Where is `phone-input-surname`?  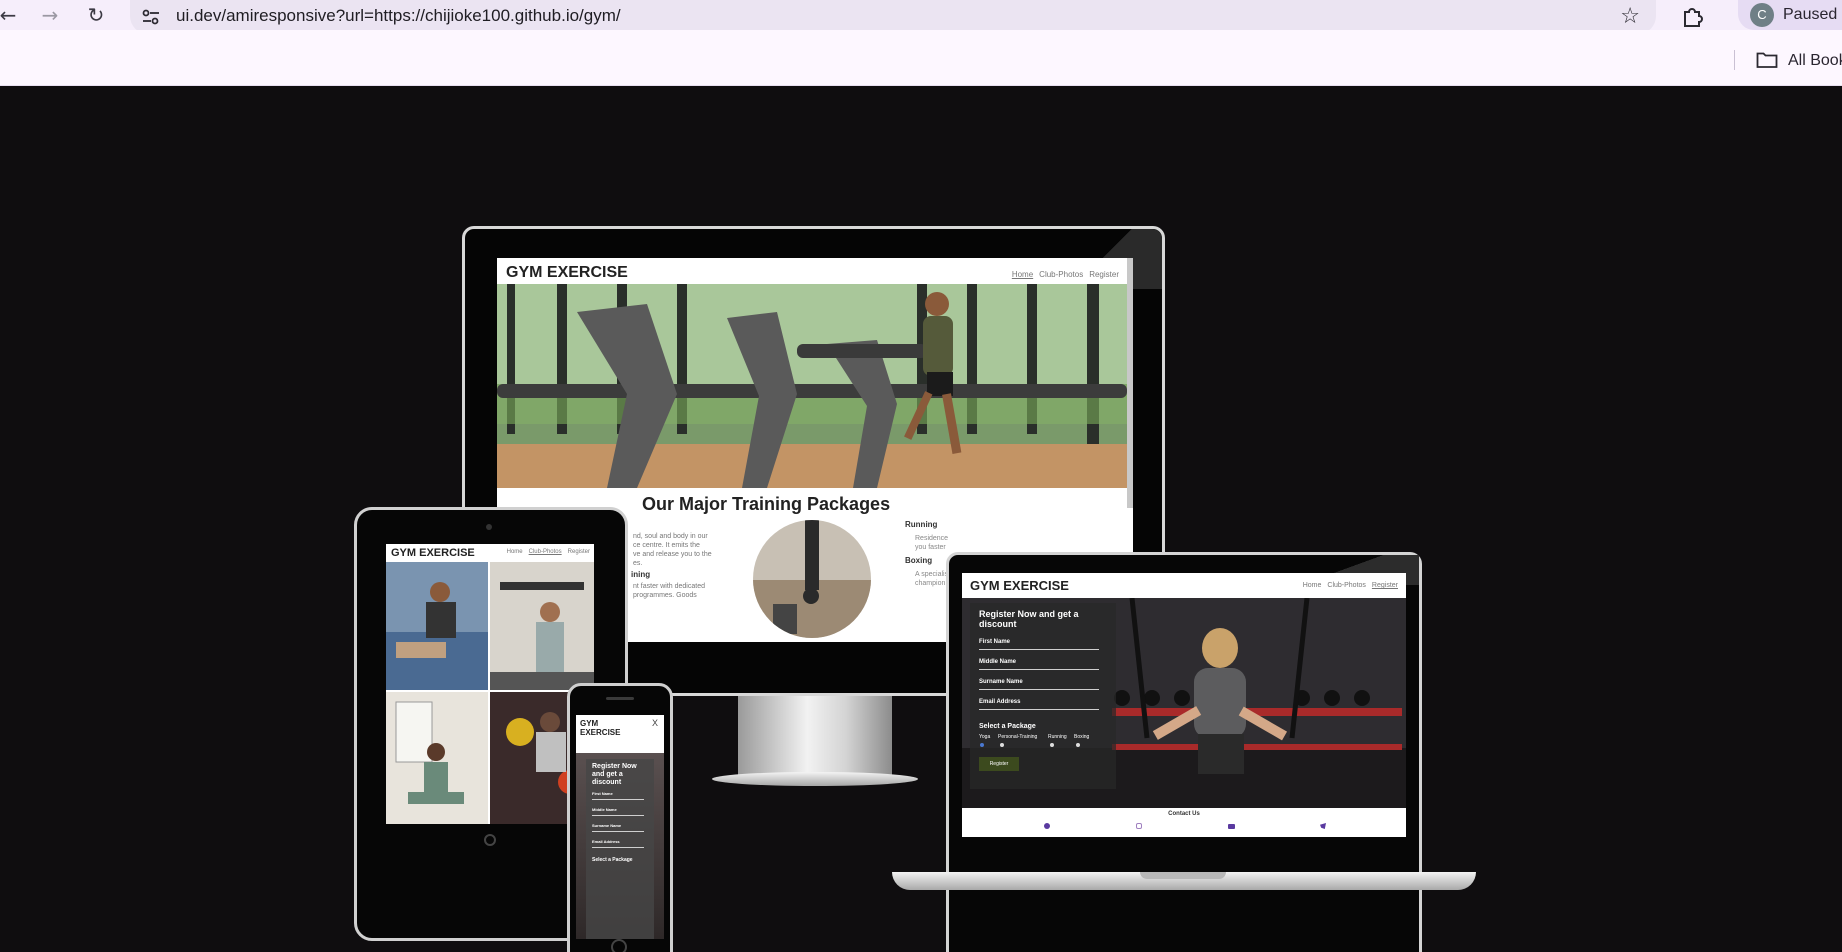
phone-input-surname is located at coordinates (618, 831).